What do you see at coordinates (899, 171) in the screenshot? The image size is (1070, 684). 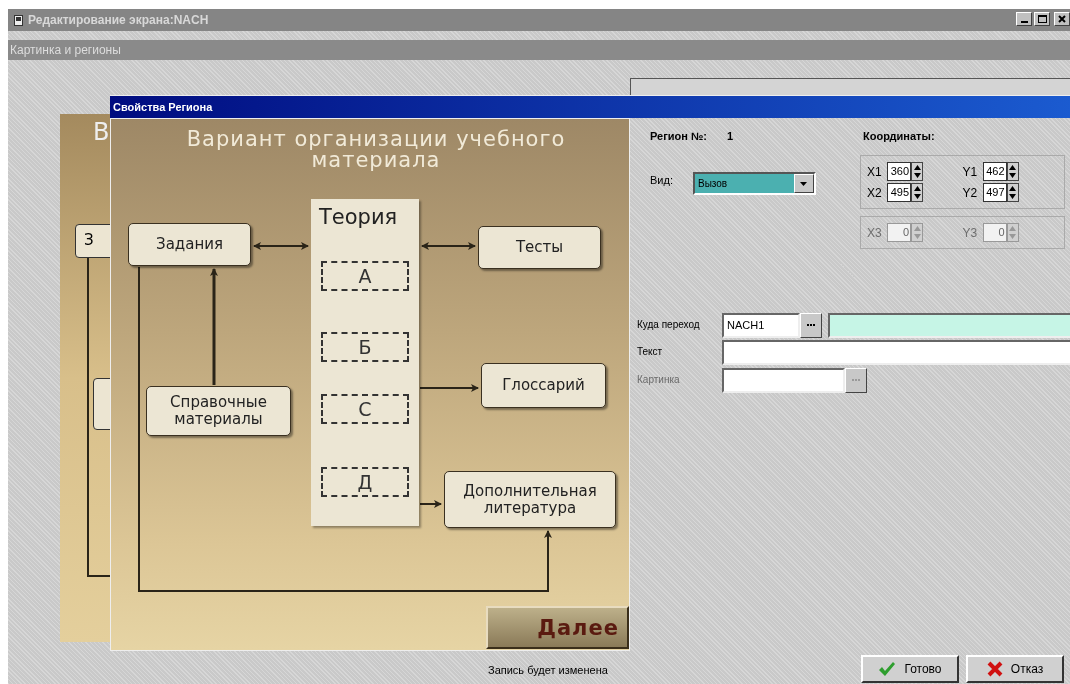 I see `spin-field: 360` at bounding box center [899, 171].